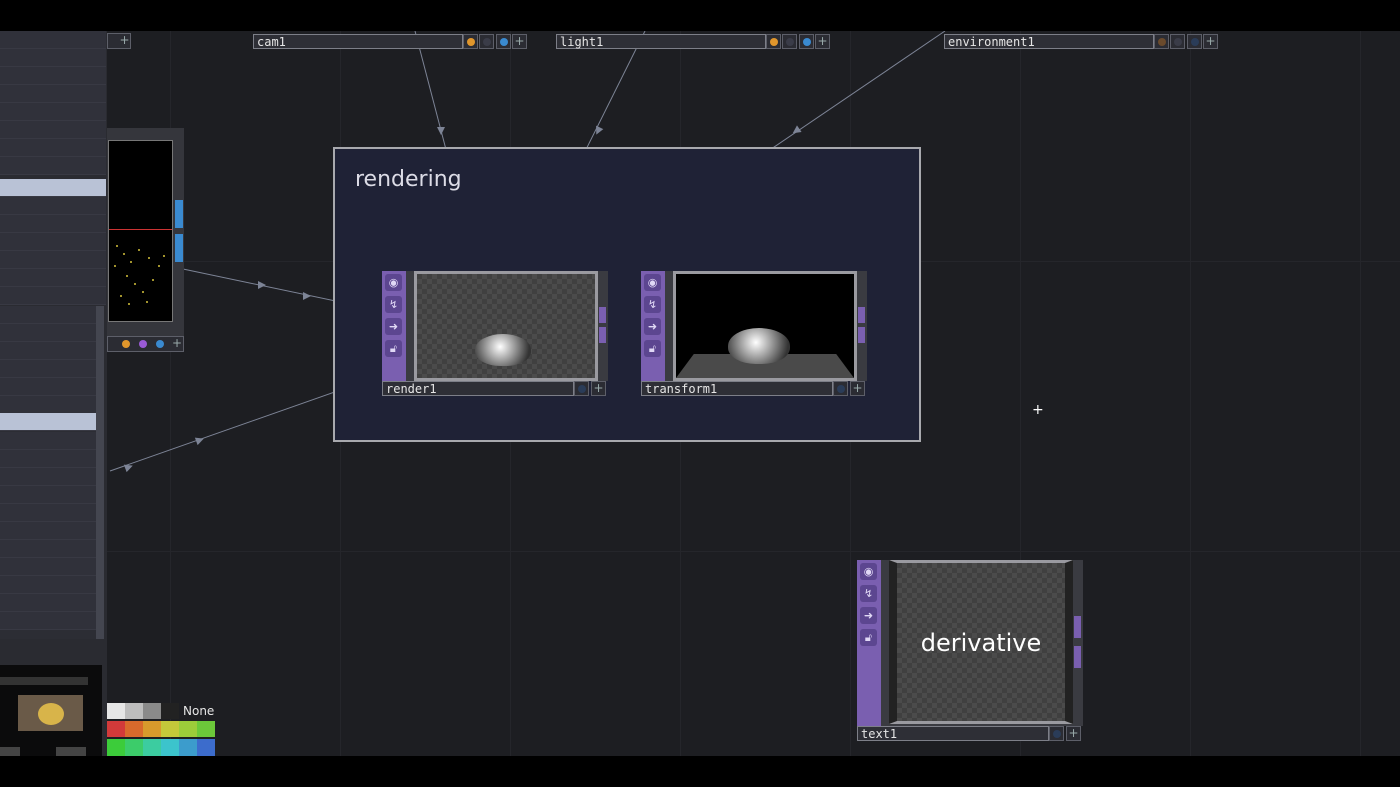 The height and width of the screenshot is (787, 1400). I want to click on render1-node: ◉ ↯ ➜ 🔓︎, so click(495, 326).